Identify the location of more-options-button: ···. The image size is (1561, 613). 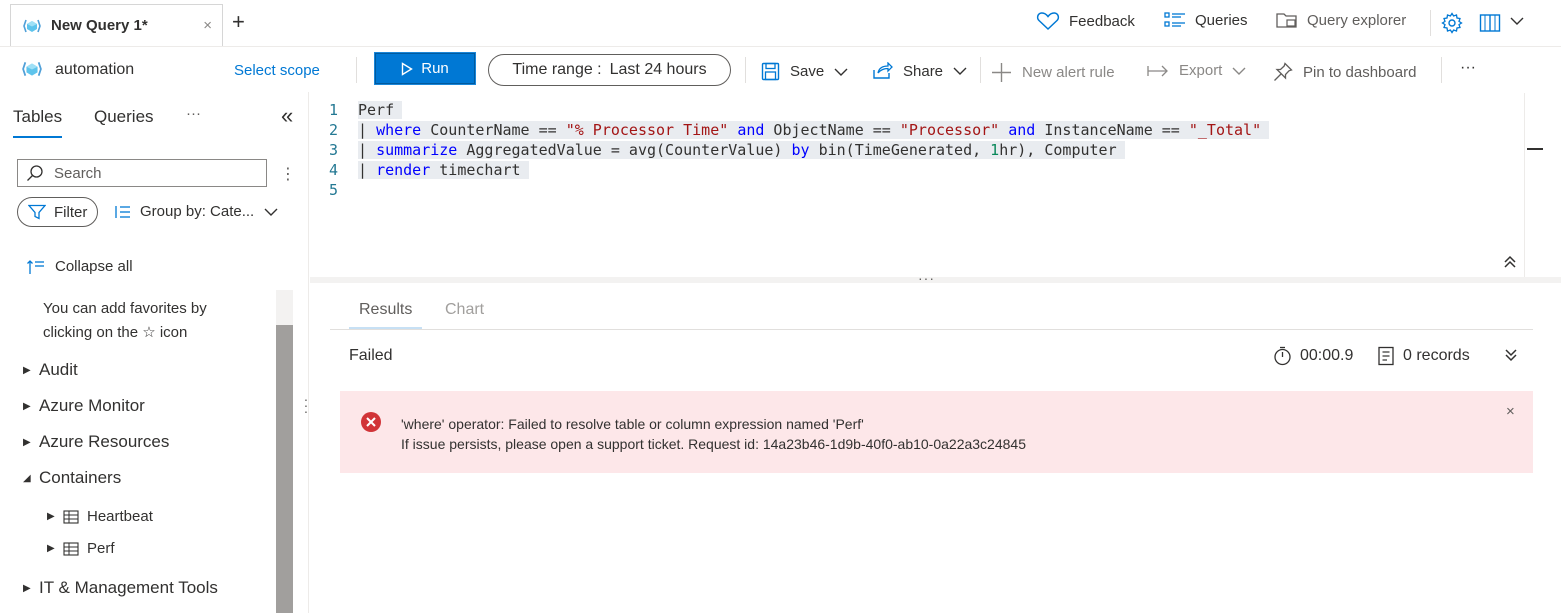
(1468, 68).